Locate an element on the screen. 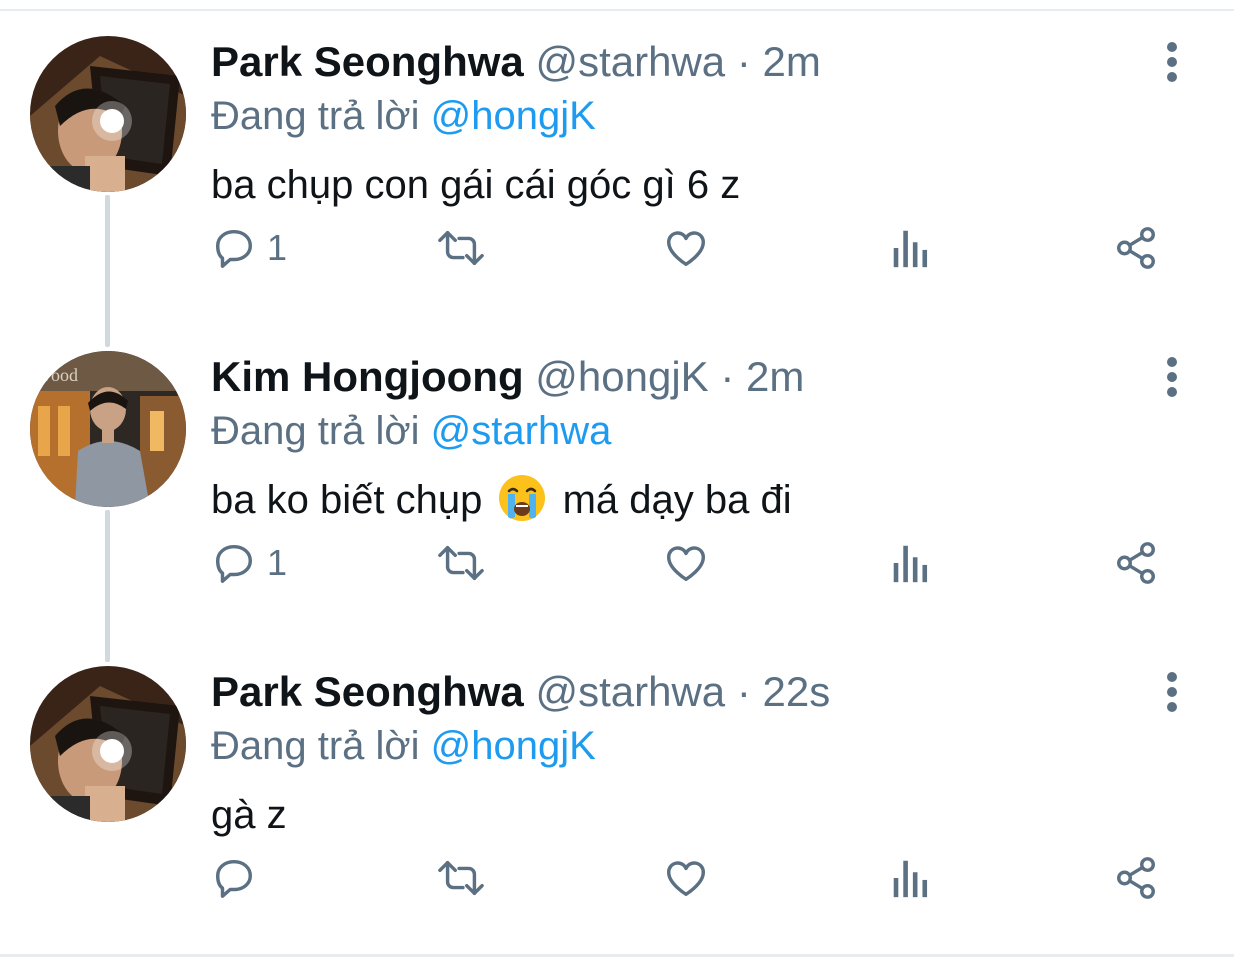 The width and height of the screenshot is (1234, 957). action-bar is located at coordinates (691, 878).